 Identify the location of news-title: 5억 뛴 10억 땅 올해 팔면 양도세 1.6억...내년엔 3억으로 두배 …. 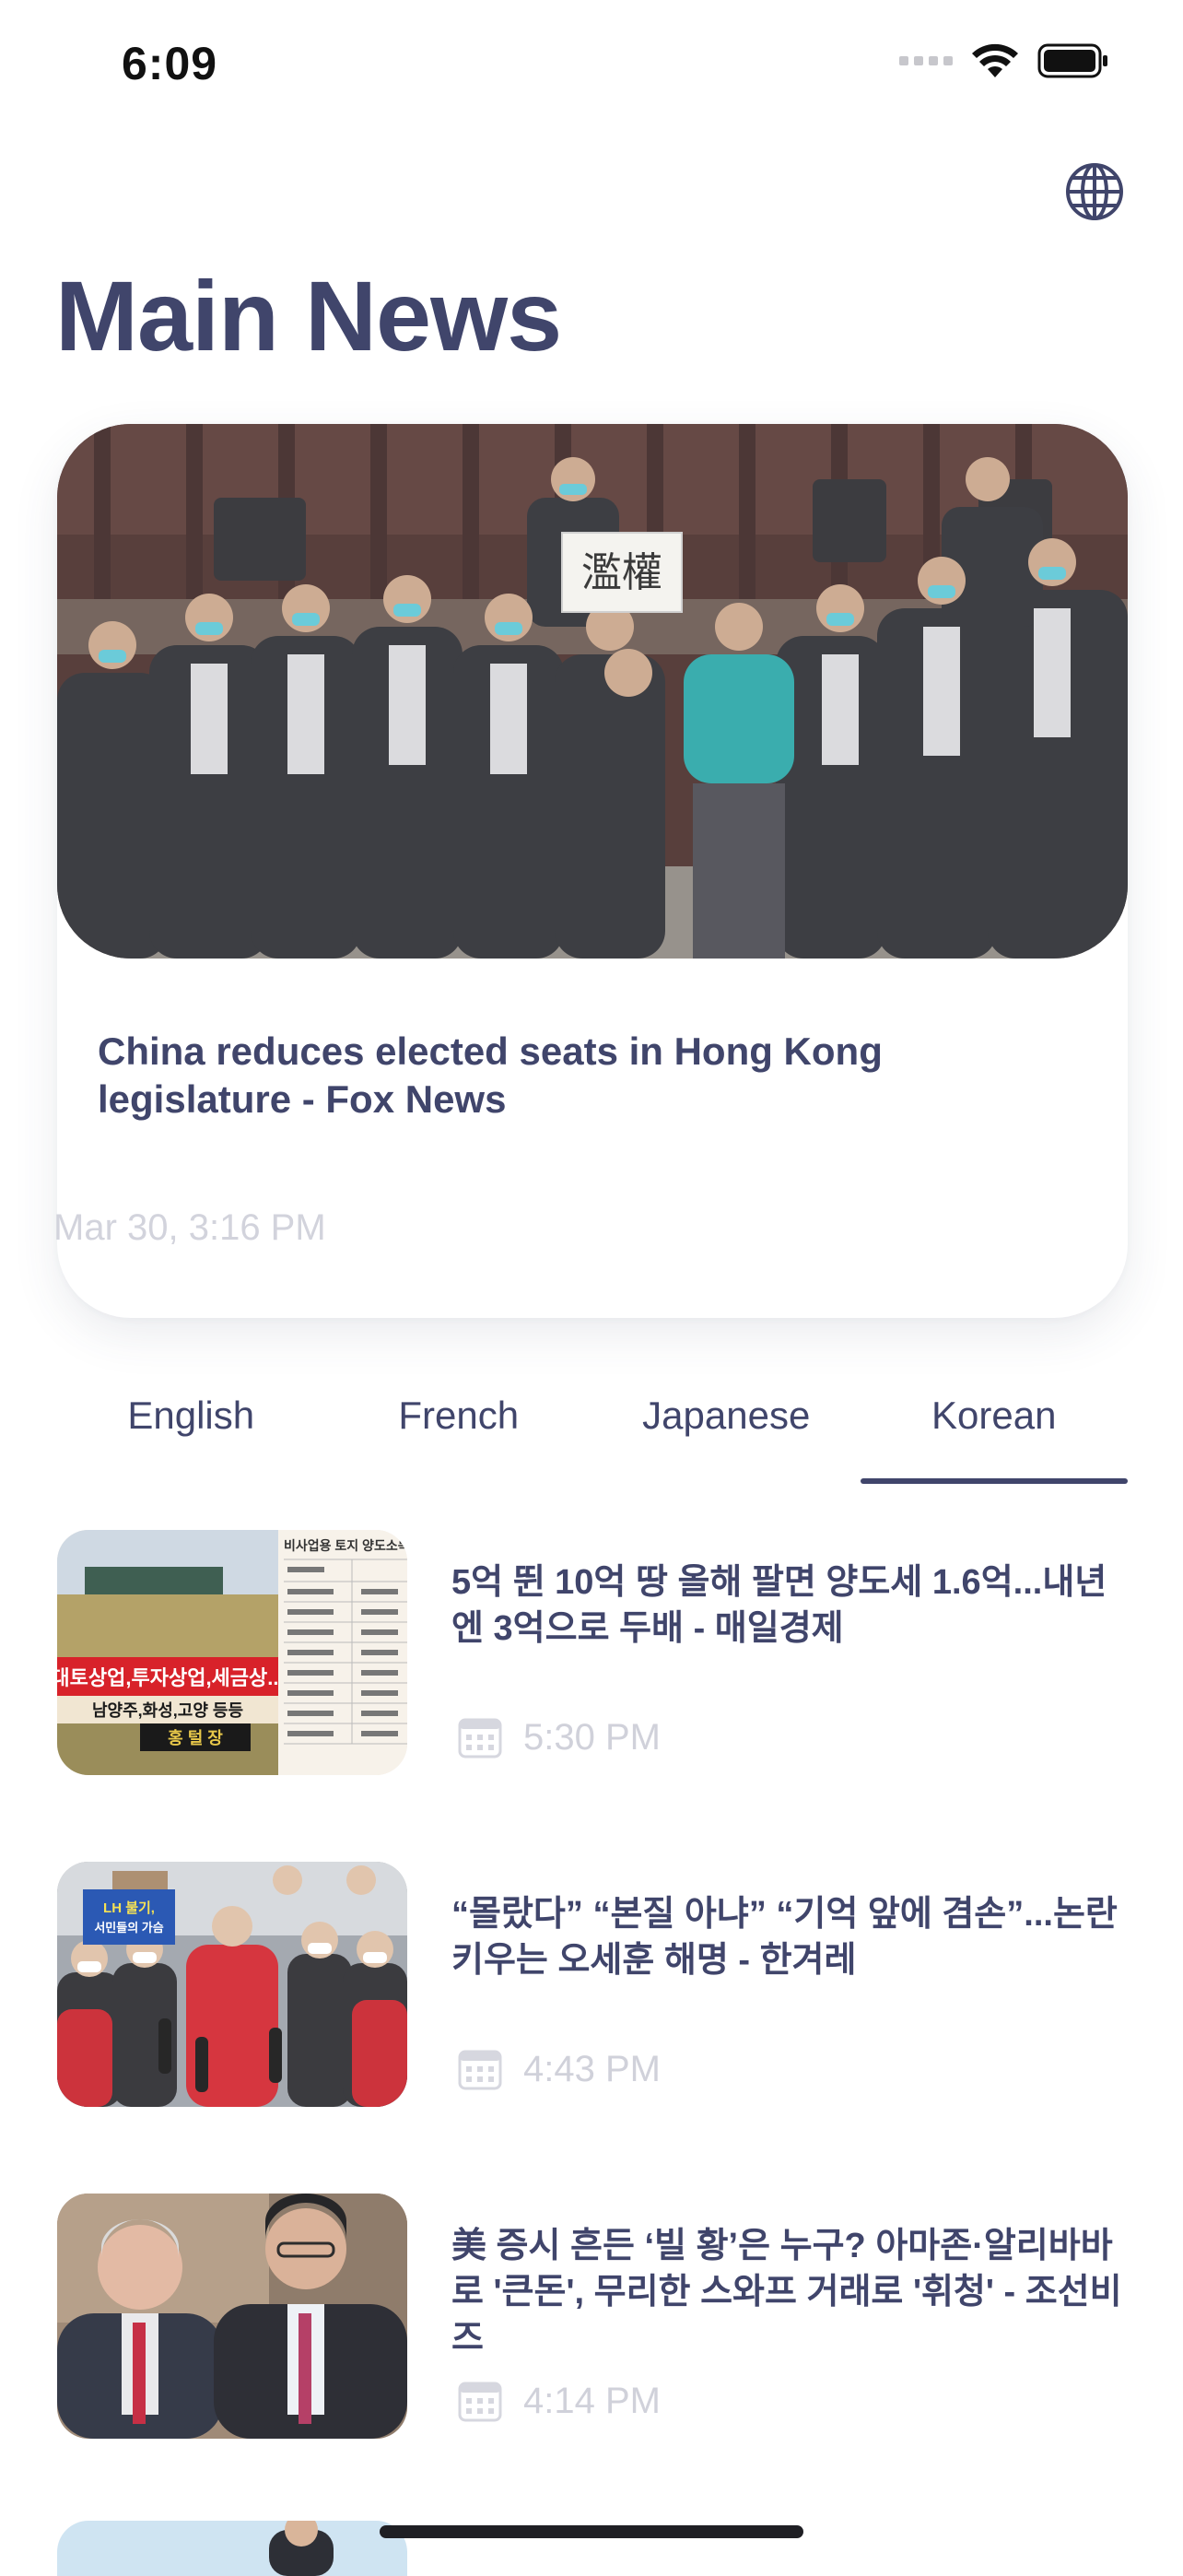
(779, 1605).